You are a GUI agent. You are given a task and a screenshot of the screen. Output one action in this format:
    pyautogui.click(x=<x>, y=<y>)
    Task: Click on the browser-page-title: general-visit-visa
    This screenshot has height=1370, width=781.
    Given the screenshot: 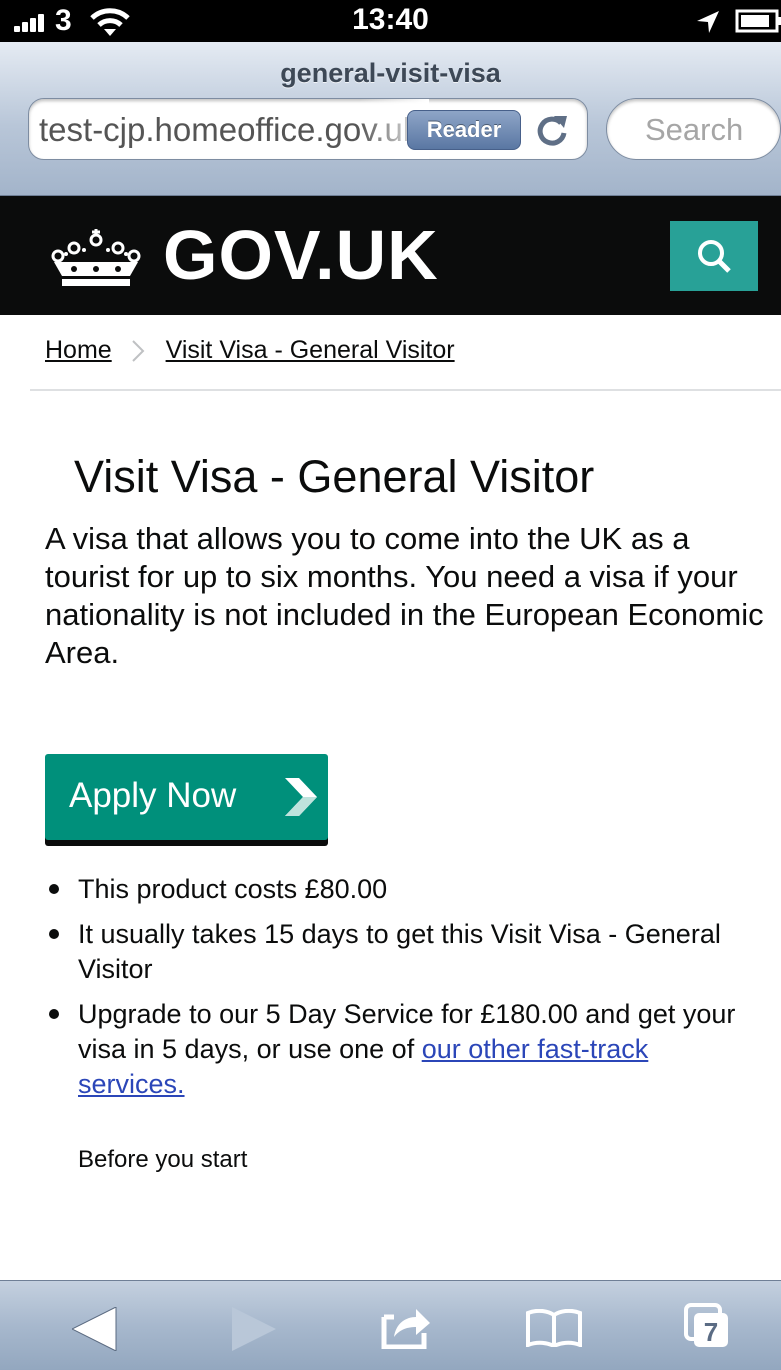 What is the action you would take?
    pyautogui.click(x=390, y=73)
    